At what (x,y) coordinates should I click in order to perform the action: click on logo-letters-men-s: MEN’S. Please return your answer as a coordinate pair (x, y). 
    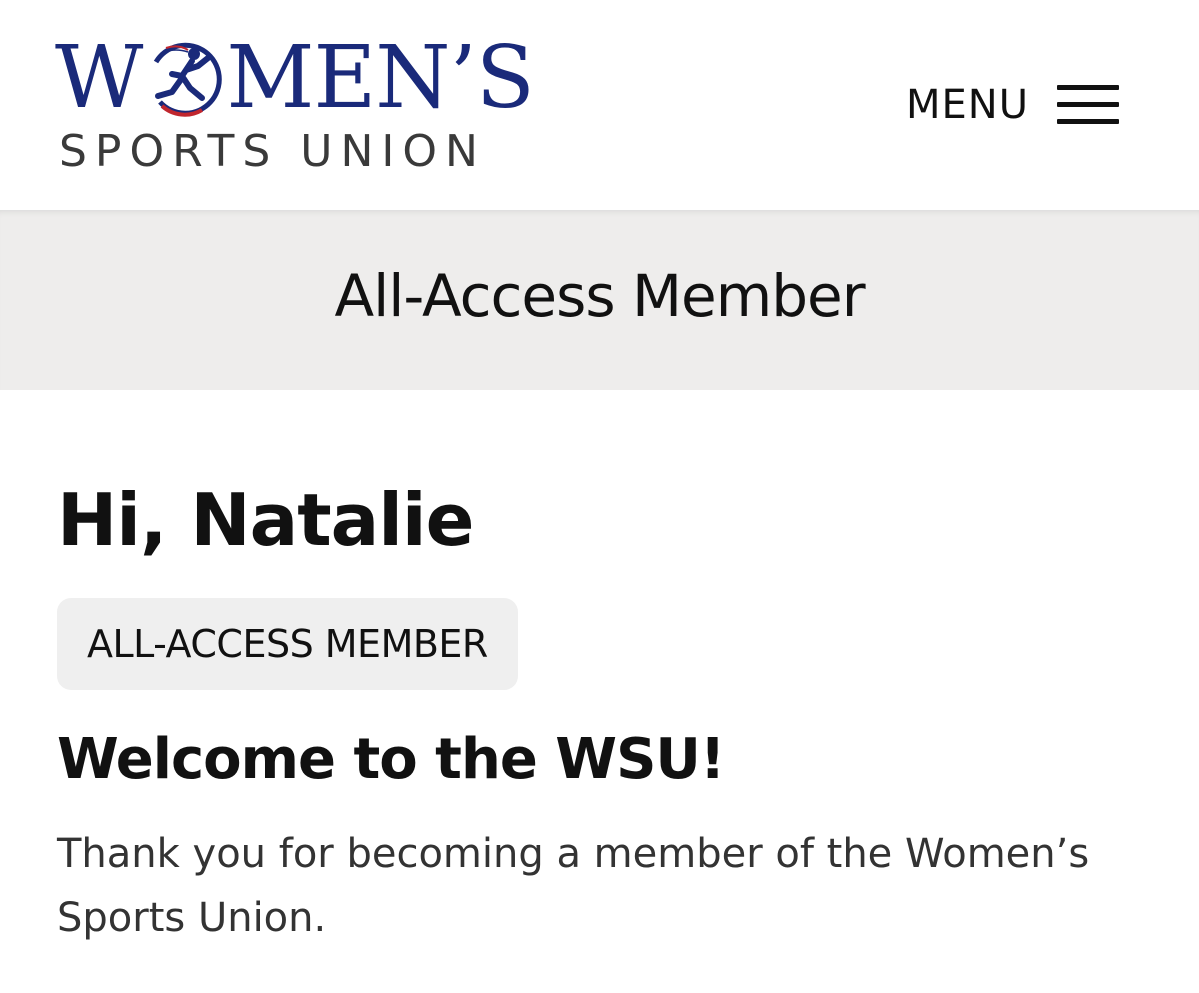
    Looking at the image, I should click on (380, 78).